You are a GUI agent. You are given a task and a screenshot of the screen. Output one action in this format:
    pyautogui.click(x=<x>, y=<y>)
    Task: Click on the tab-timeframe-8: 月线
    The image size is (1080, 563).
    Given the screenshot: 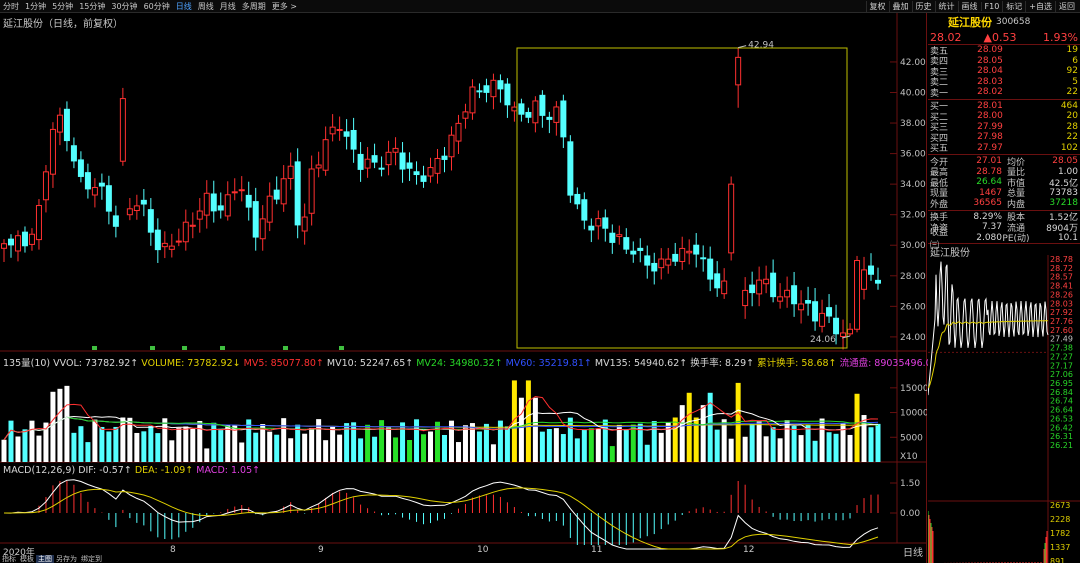 What is the action you would take?
    pyautogui.click(x=228, y=6)
    